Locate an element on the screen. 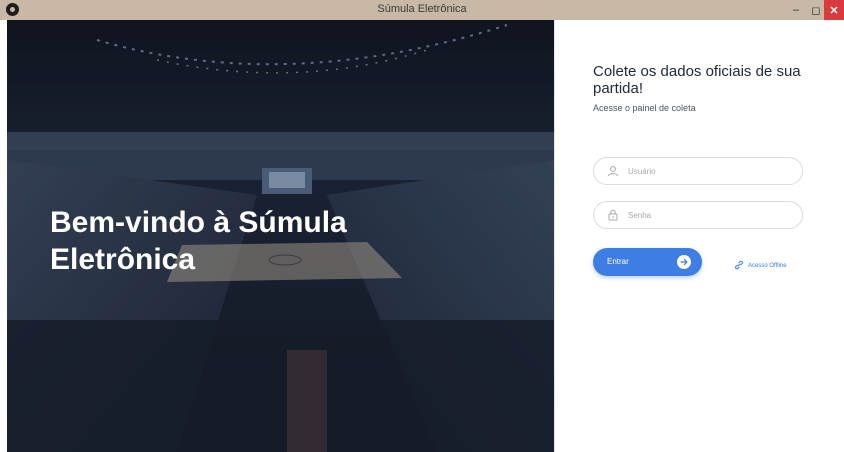 The image size is (844, 452). link-icon is located at coordinates (739, 266).